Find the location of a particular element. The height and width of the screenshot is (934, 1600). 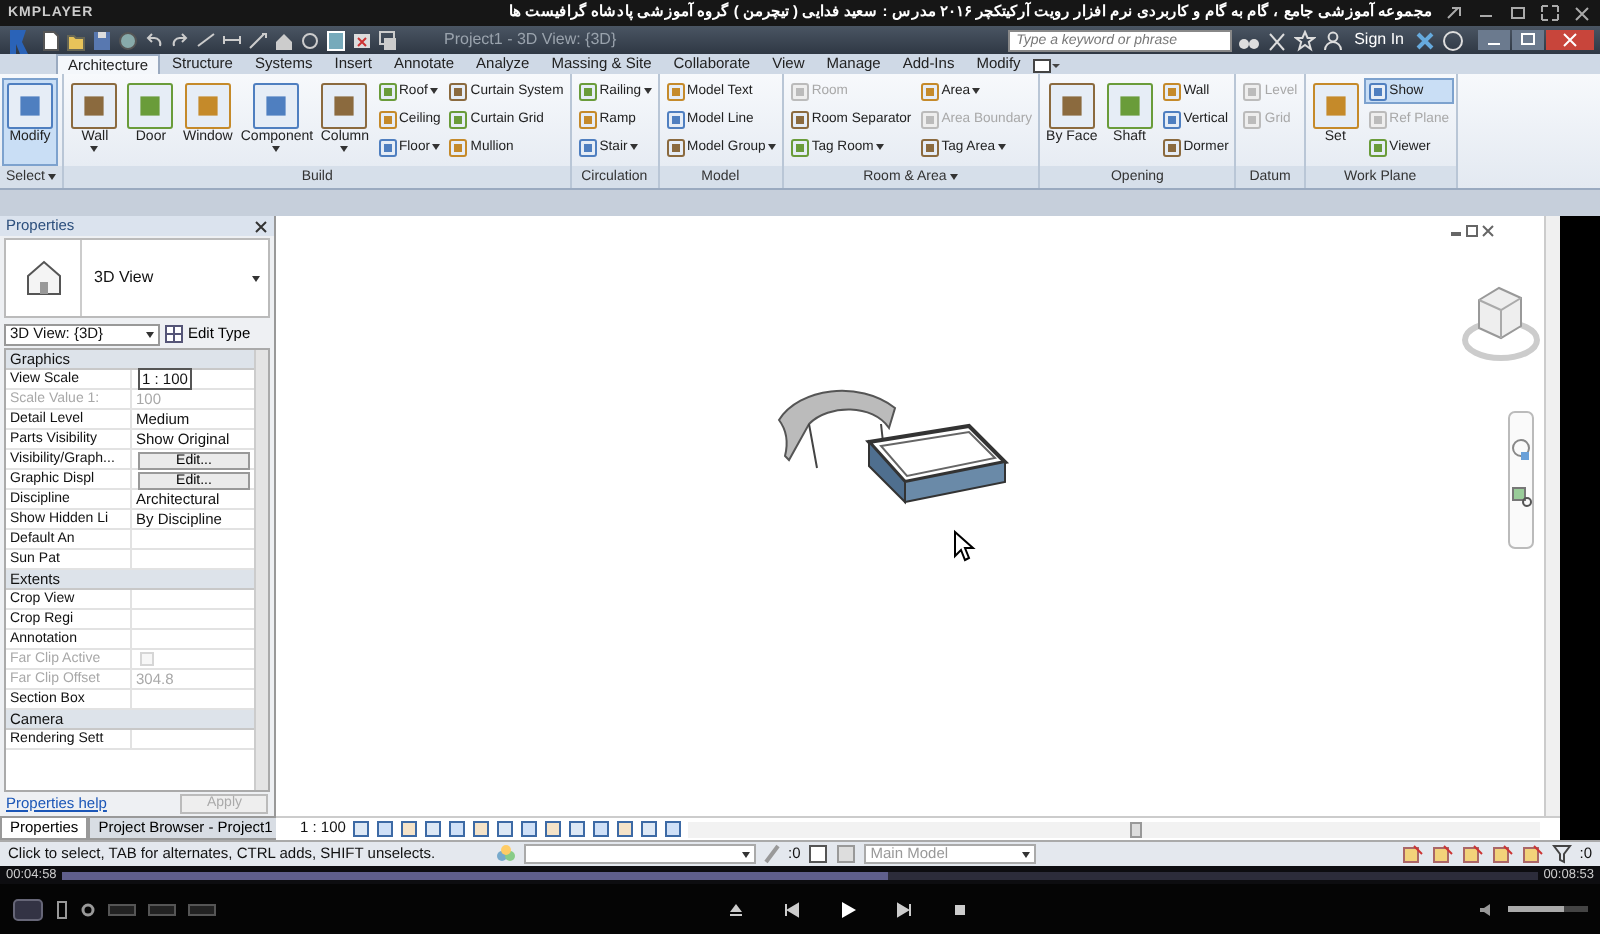

close-views-icon is located at coordinates (362, 40).